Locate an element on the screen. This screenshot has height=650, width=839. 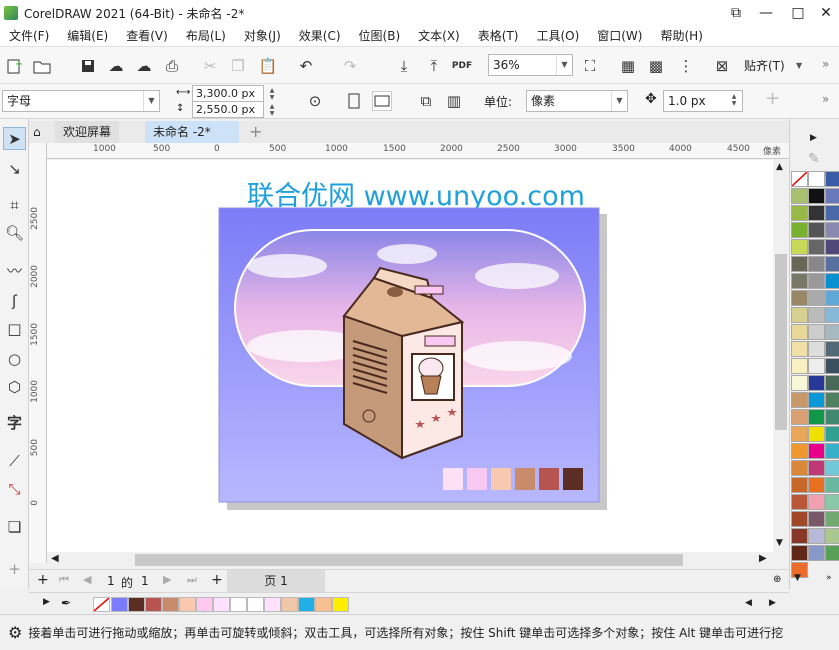
show-guidelines-icon: ⋮ is located at coordinates (686, 66).